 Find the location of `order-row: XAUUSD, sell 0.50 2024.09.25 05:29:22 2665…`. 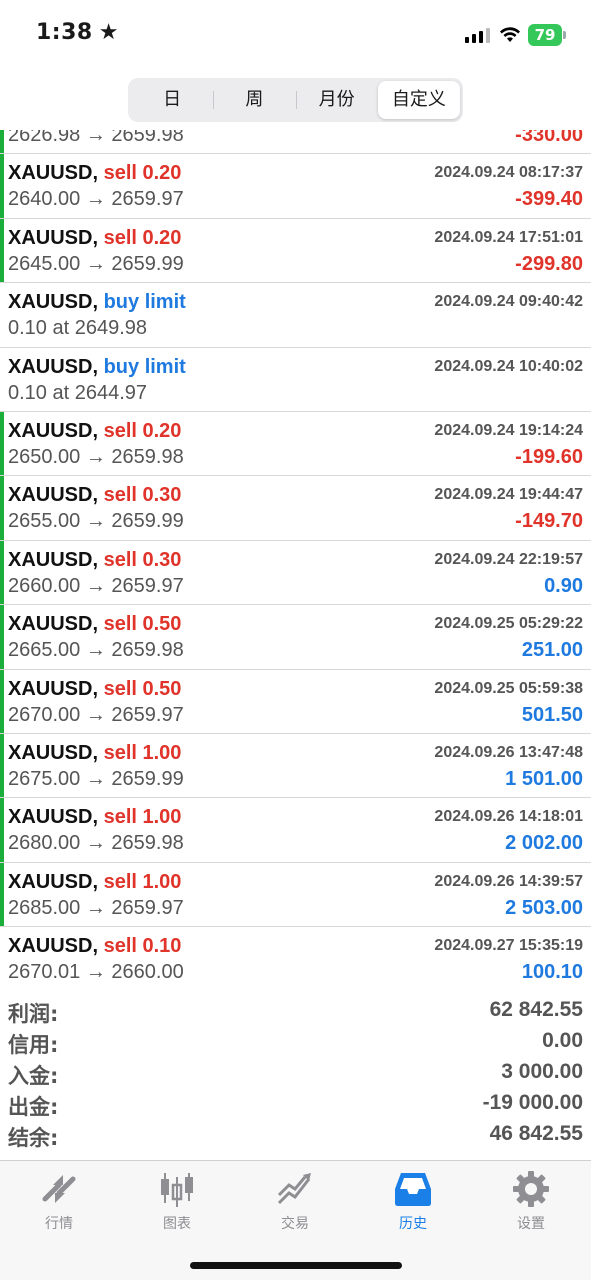

order-row: XAUUSD, sell 0.50 2024.09.25 05:29:22 2665… is located at coordinates (295, 637).